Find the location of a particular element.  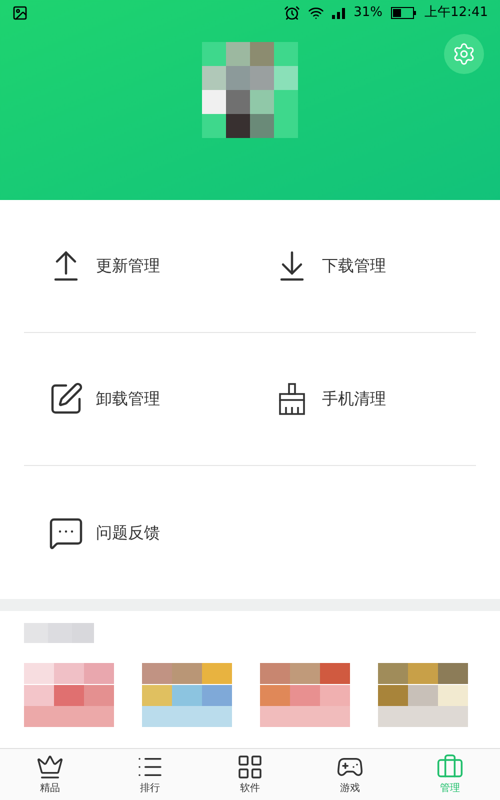

clock: 上午12:41 is located at coordinates (456, 13).